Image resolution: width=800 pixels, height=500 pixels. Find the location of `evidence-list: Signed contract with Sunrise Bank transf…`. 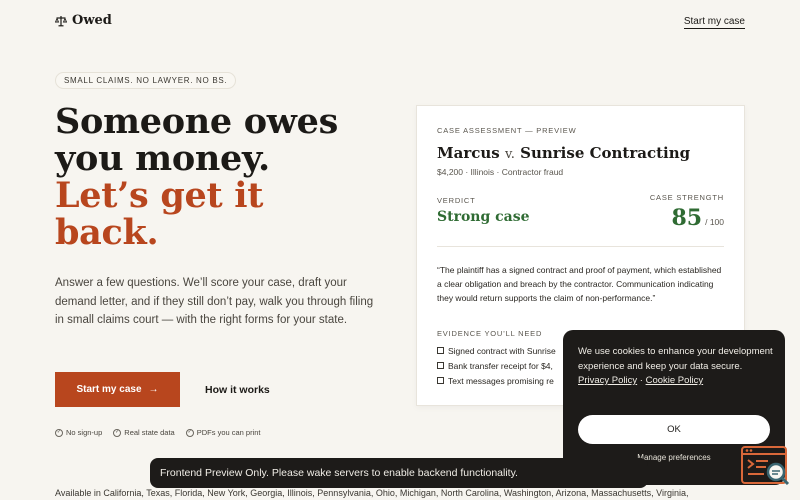

evidence-list: Signed contract with Sunrise Bank transf… is located at coordinates (496, 365).